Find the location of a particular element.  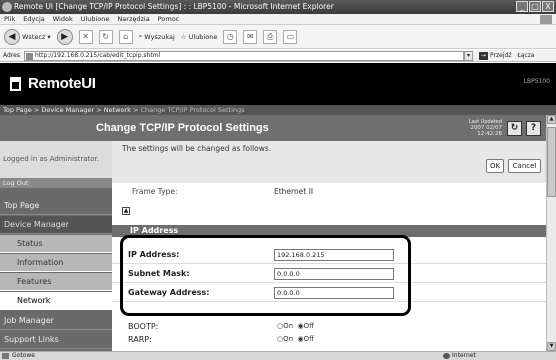

star-icon: ☆ is located at coordinates (183, 36).